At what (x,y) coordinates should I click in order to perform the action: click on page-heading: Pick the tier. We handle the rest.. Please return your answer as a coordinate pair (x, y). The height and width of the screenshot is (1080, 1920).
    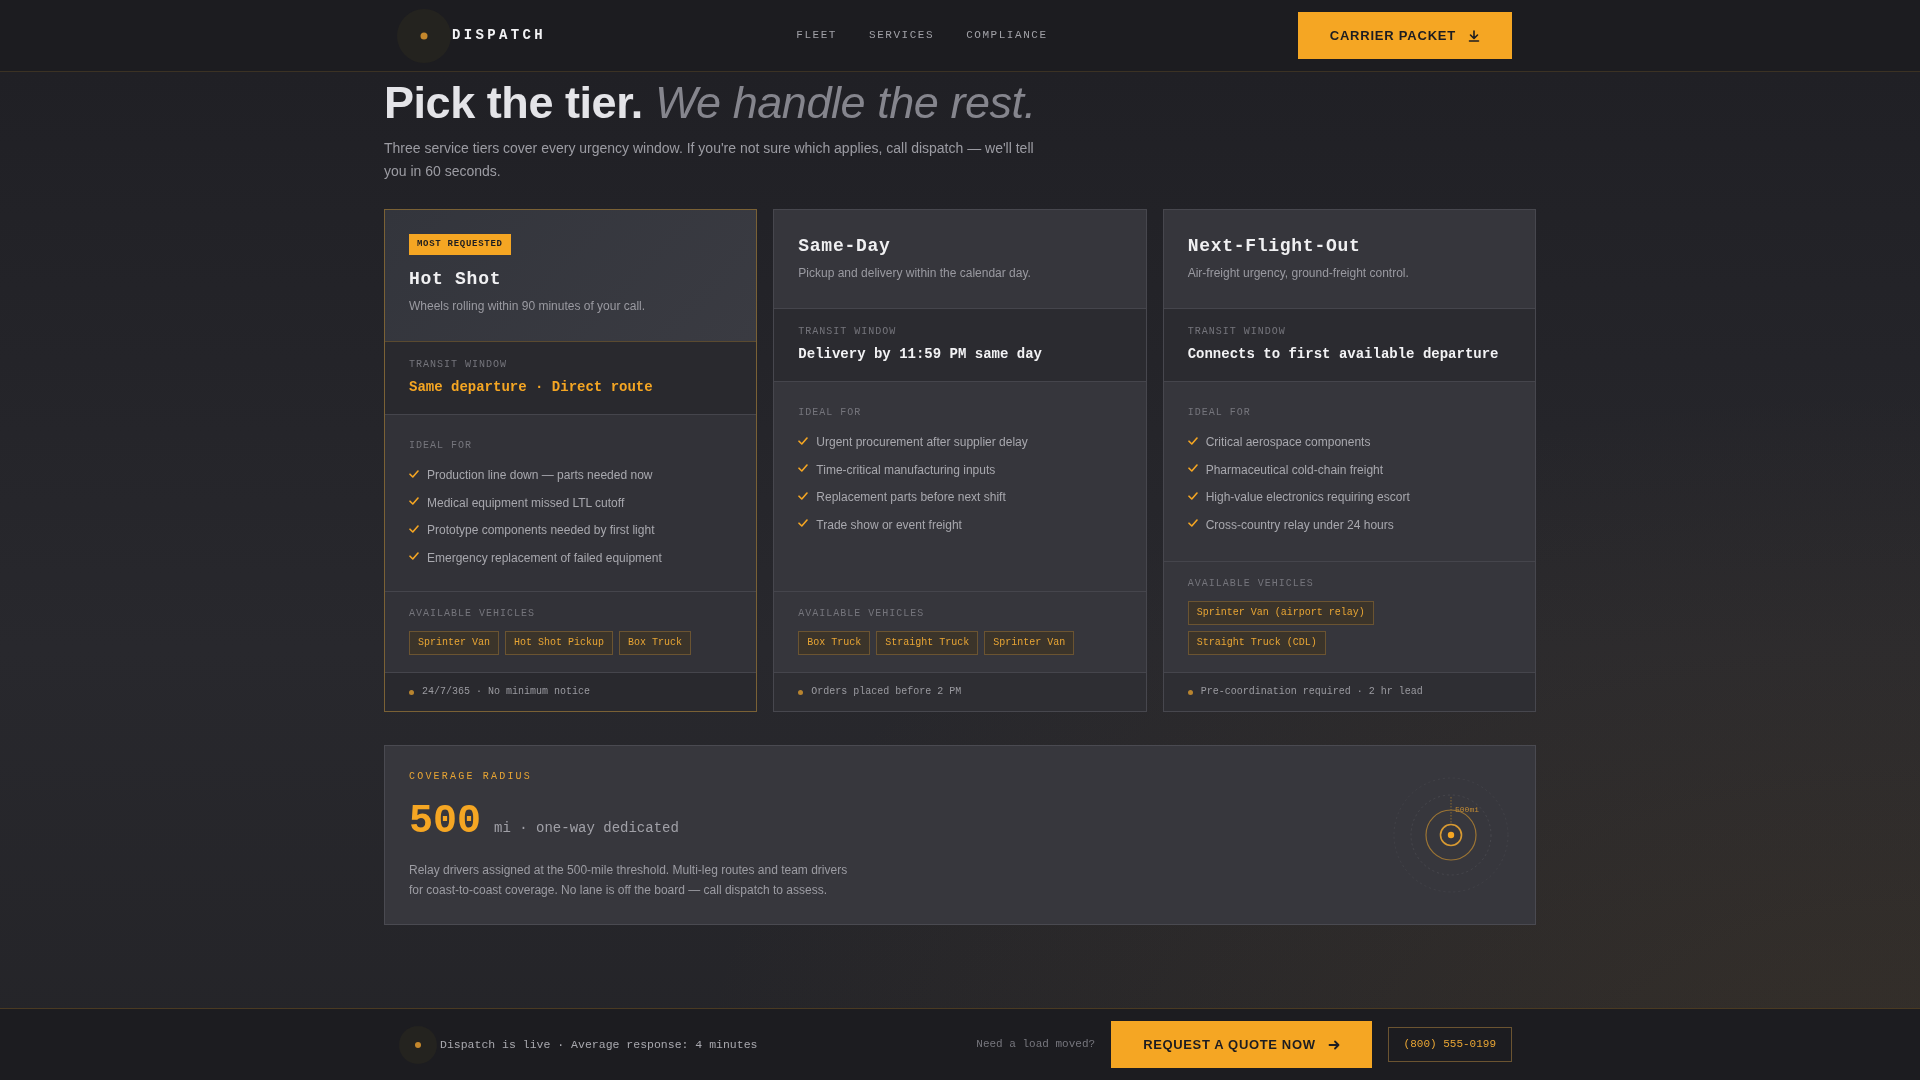
    Looking at the image, I should click on (710, 102).